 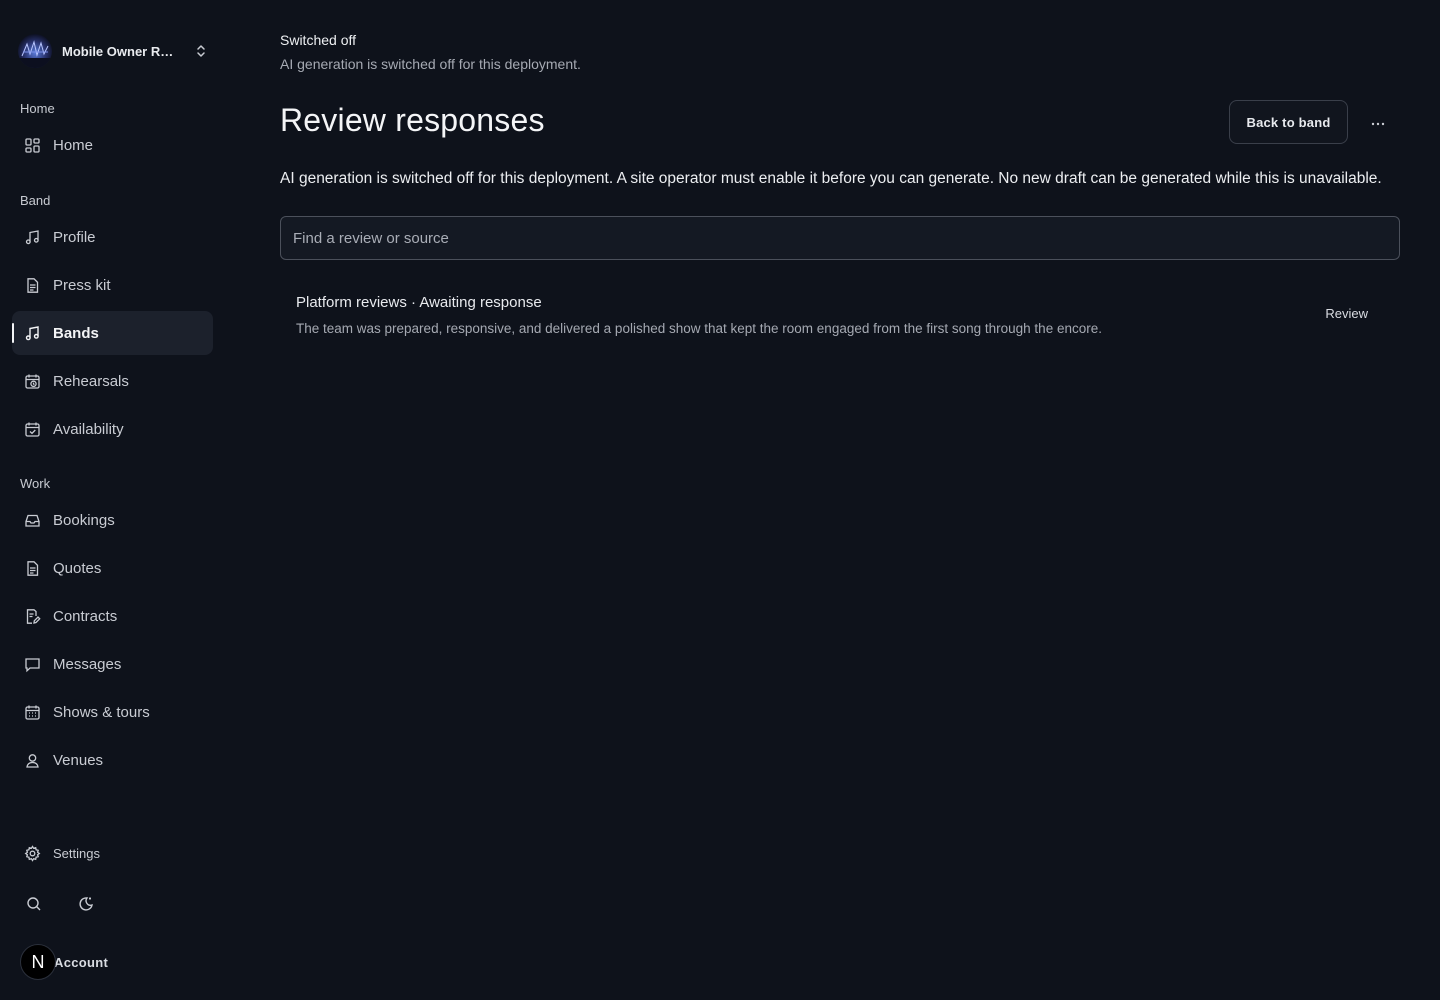 What do you see at coordinates (112, 145) in the screenshot?
I see `sidebar-item-home: Home` at bounding box center [112, 145].